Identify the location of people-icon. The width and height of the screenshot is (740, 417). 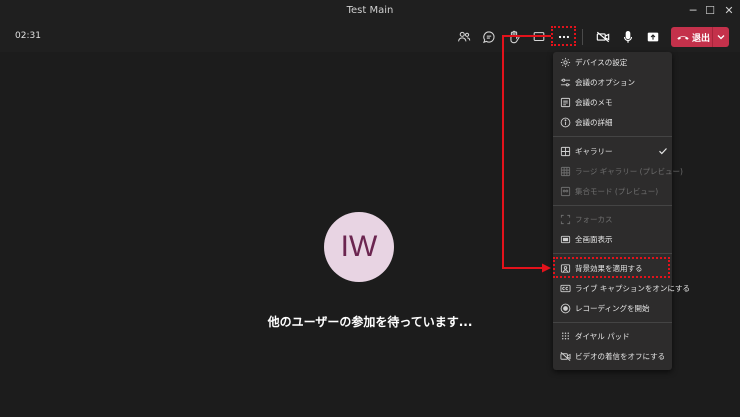
(464, 36).